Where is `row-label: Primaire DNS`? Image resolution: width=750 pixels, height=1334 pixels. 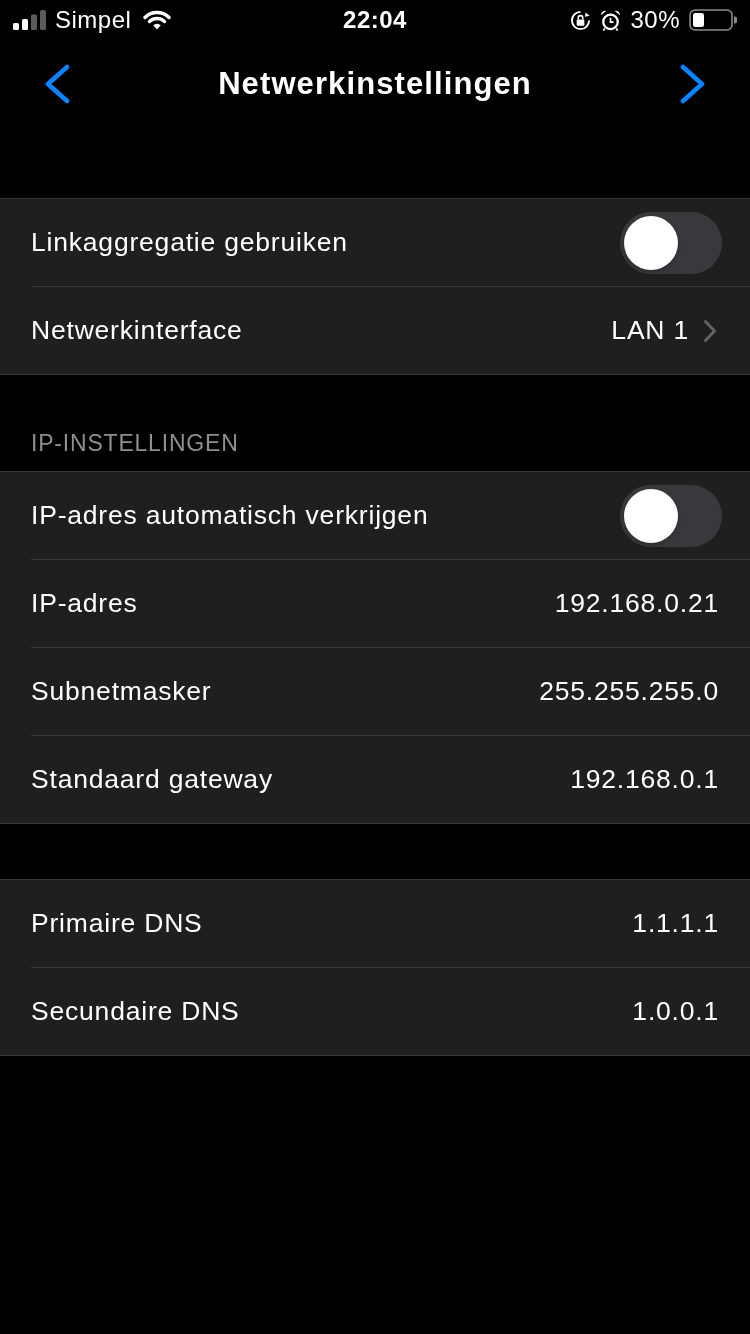 row-label: Primaire DNS is located at coordinates (117, 923).